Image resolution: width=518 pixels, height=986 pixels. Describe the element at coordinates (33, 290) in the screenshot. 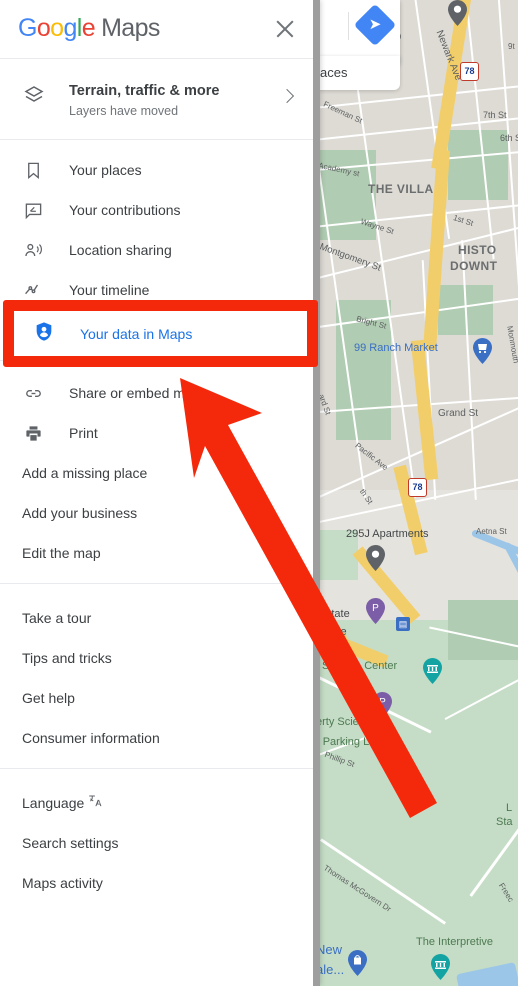

I see `timeline-chart-icon` at that location.